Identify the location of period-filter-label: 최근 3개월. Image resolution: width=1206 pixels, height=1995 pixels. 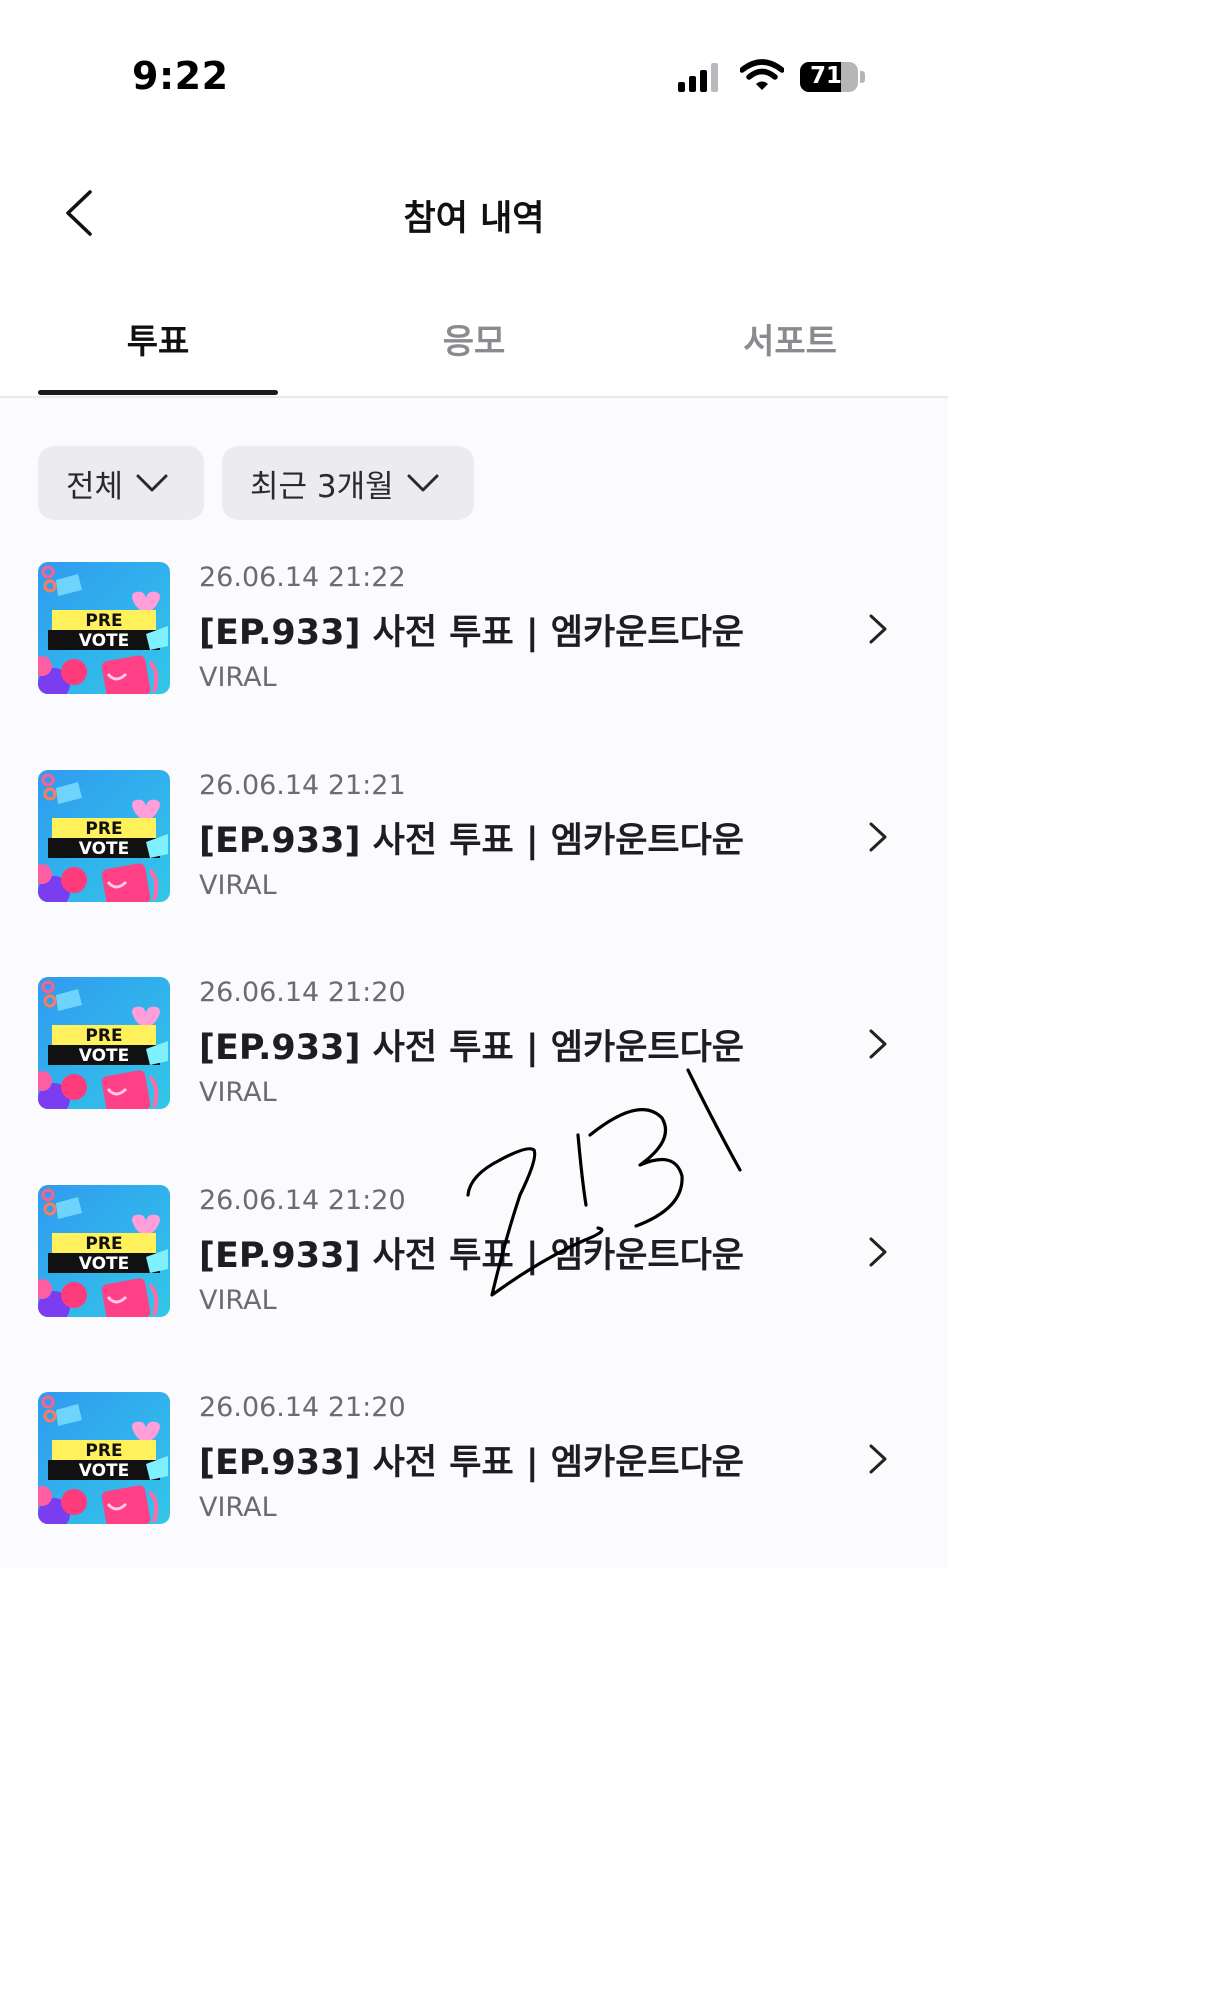
(322, 486).